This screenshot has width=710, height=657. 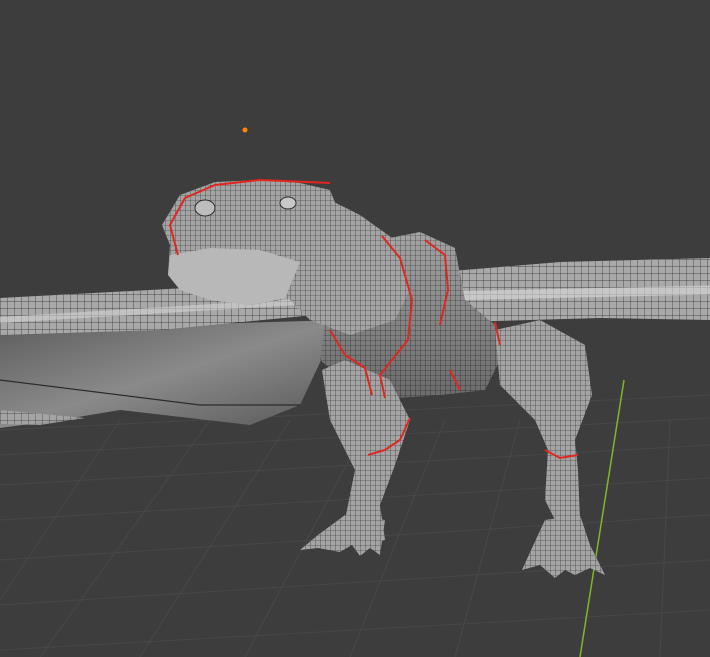 I want to click on left-front-claws, so click(x=342, y=535).